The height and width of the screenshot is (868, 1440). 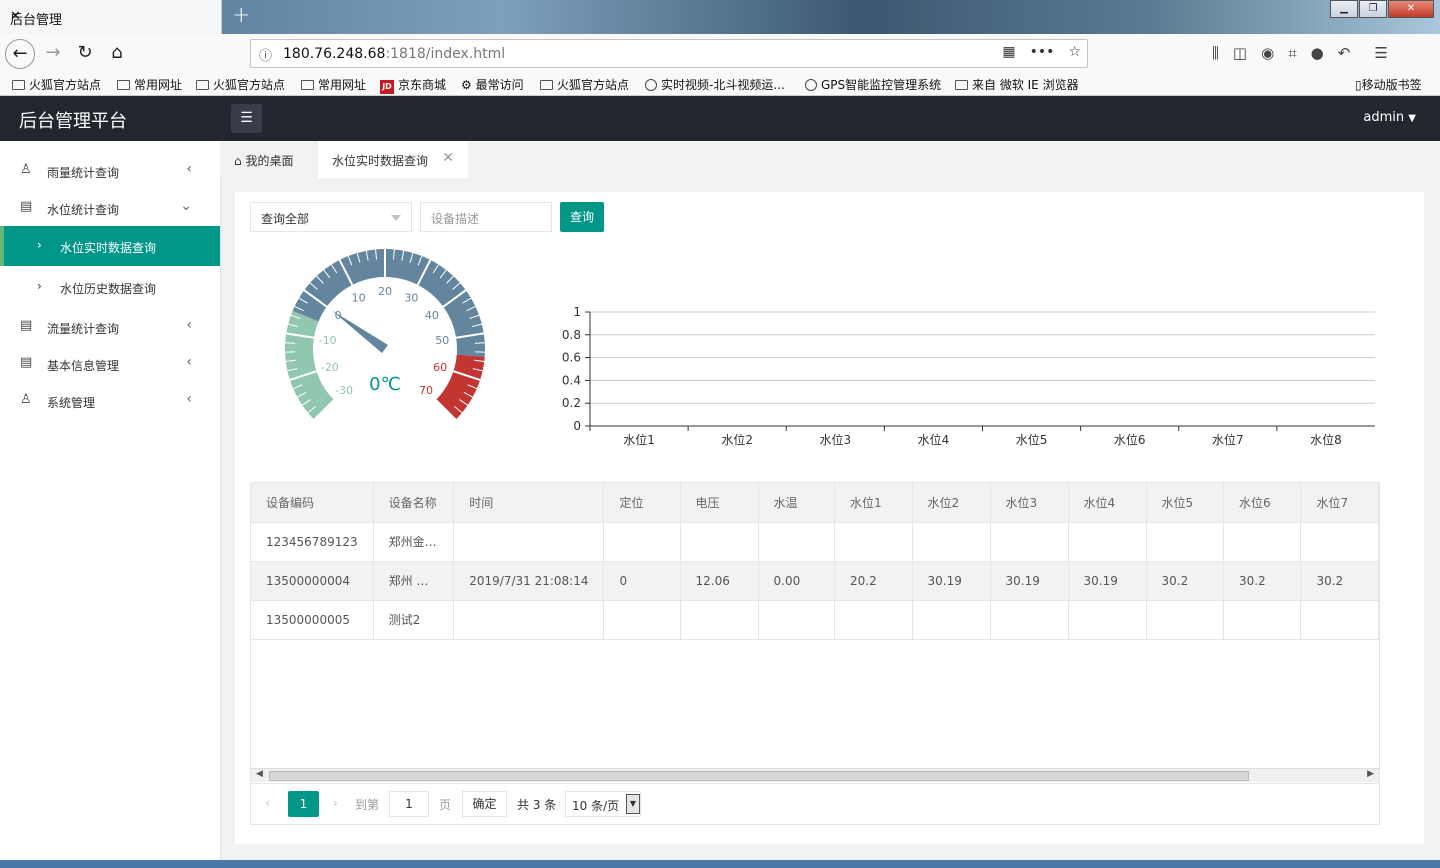 I want to click on tab-realtime: 水位实时数据查询 ✕, so click(x=393, y=159).